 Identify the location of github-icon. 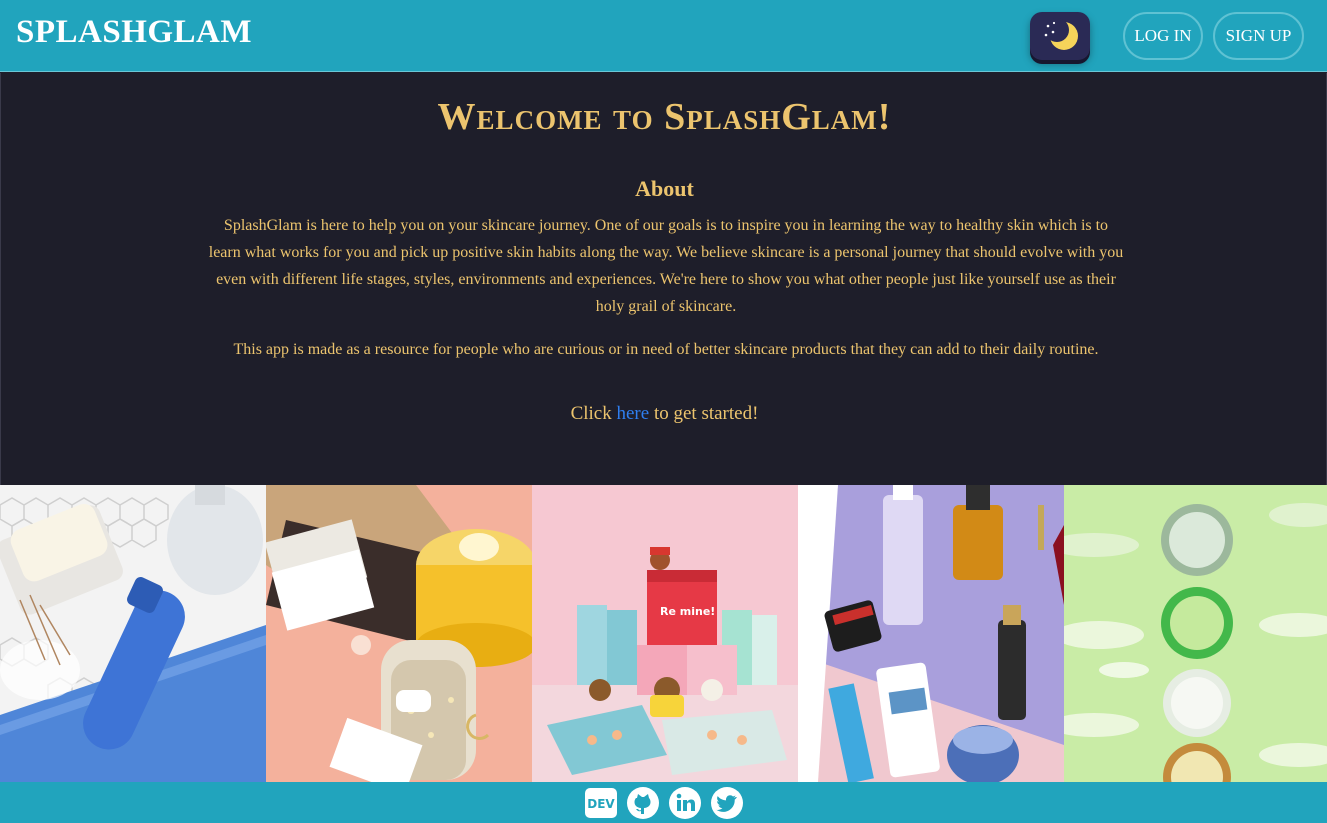
(643, 803).